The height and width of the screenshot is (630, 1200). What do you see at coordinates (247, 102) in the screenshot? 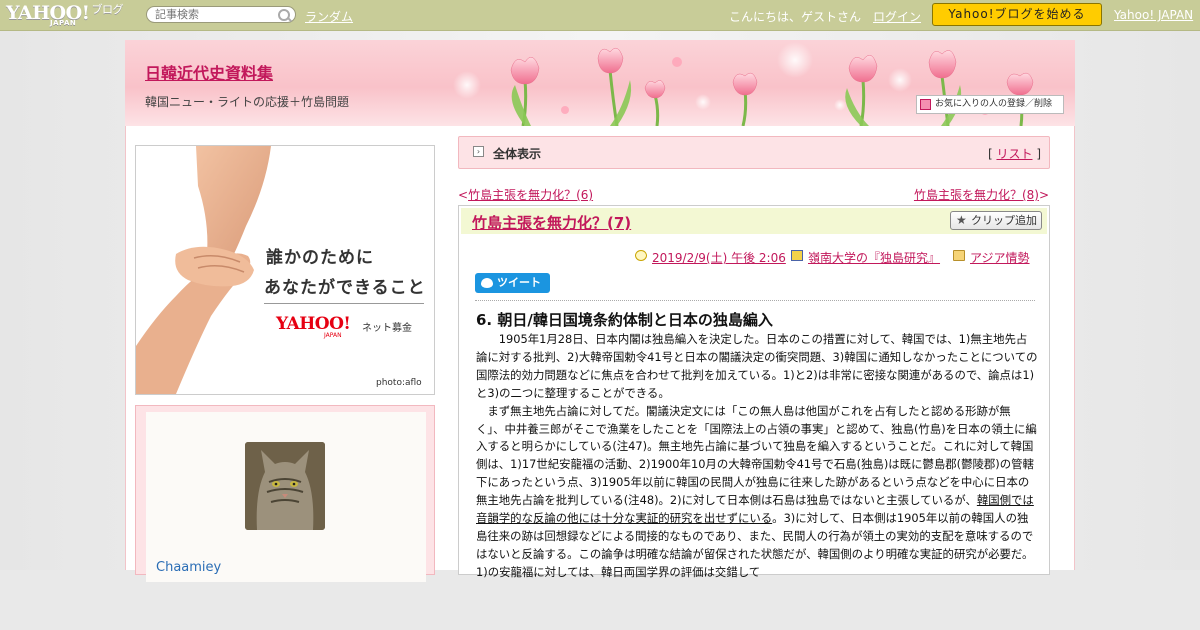
I see `blog-description: 韓国ニュー・ライトの応援＋竹島問題` at bounding box center [247, 102].